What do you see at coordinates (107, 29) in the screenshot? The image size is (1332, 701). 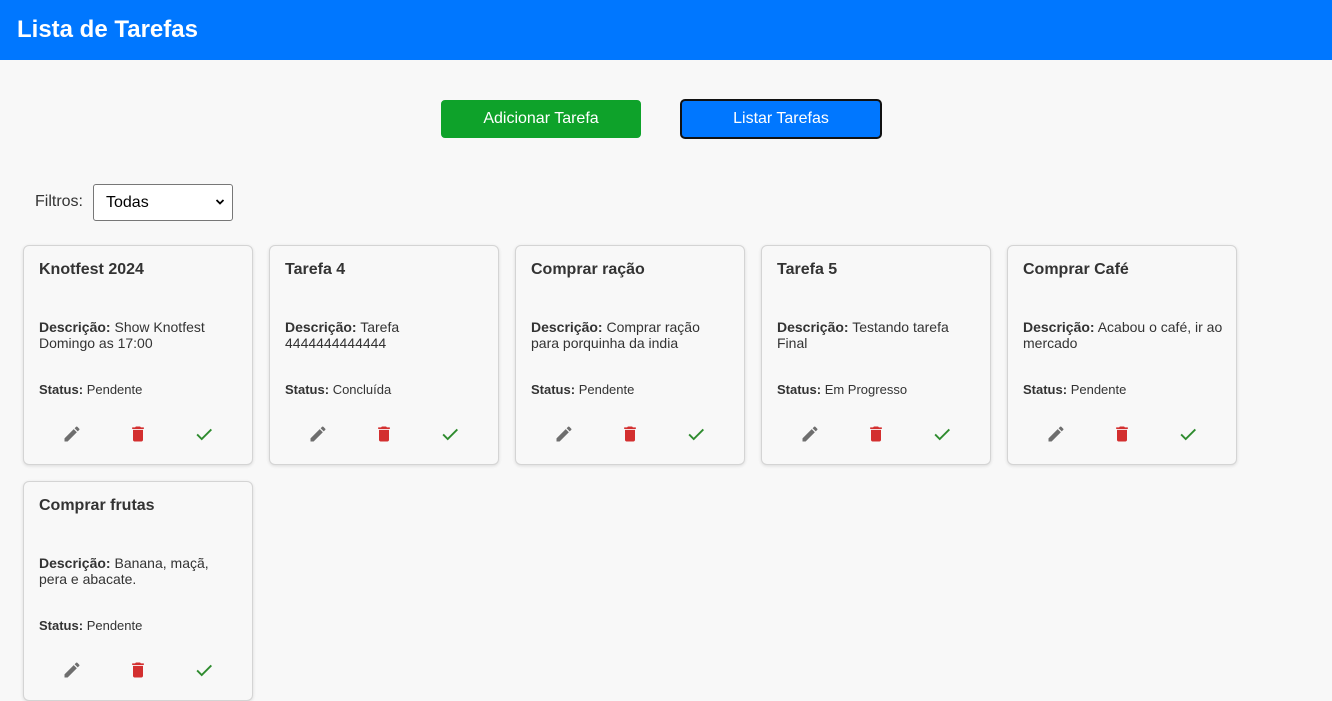 I see `page-title: Lista de Tarefas` at bounding box center [107, 29].